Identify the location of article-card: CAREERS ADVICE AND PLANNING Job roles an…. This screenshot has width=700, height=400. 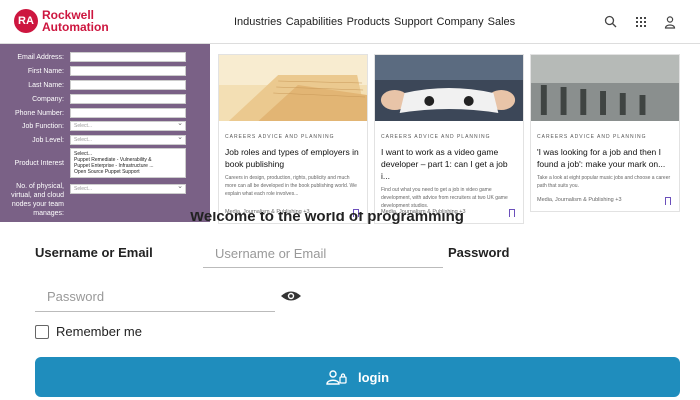
(293, 139).